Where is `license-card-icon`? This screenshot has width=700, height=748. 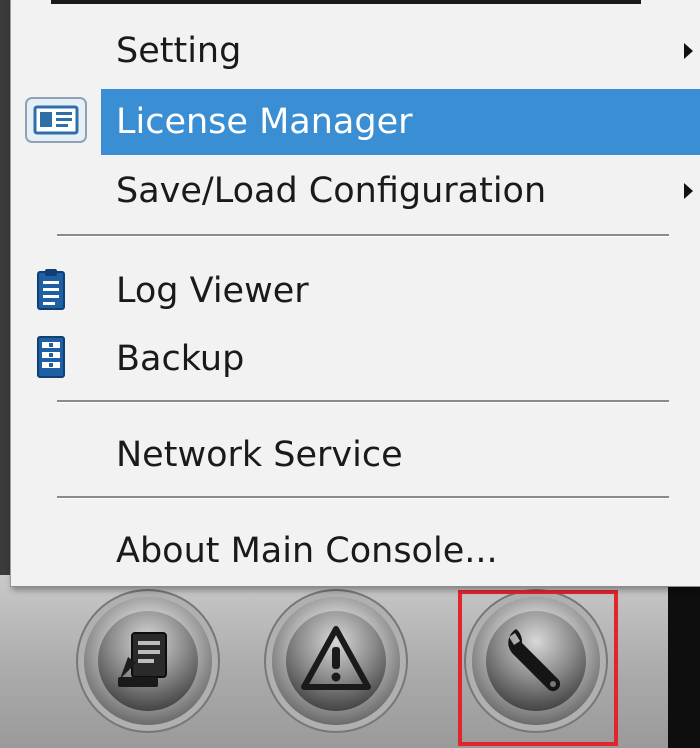 license-card-icon is located at coordinates (56, 122).